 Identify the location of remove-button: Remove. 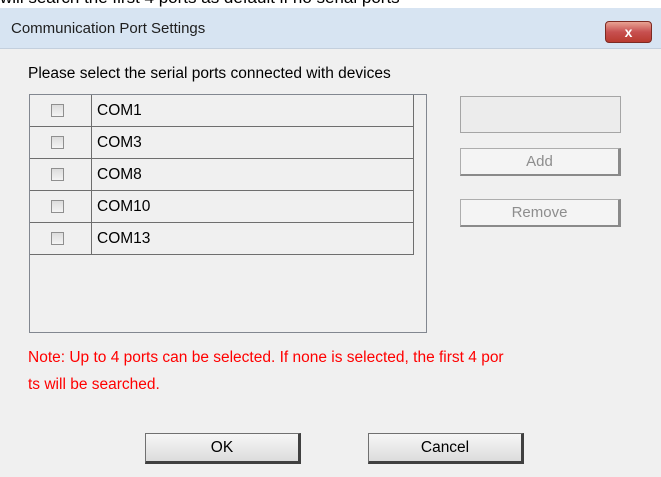
(540, 213).